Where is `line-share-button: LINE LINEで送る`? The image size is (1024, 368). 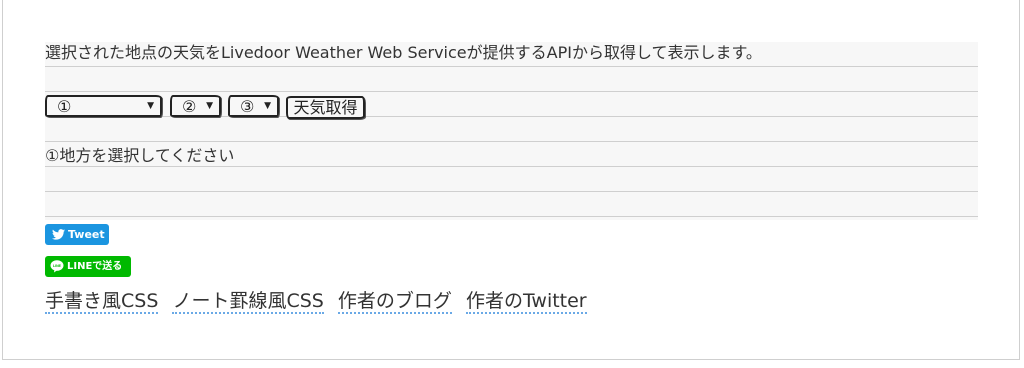 line-share-button: LINE LINEで送る is located at coordinates (88, 266).